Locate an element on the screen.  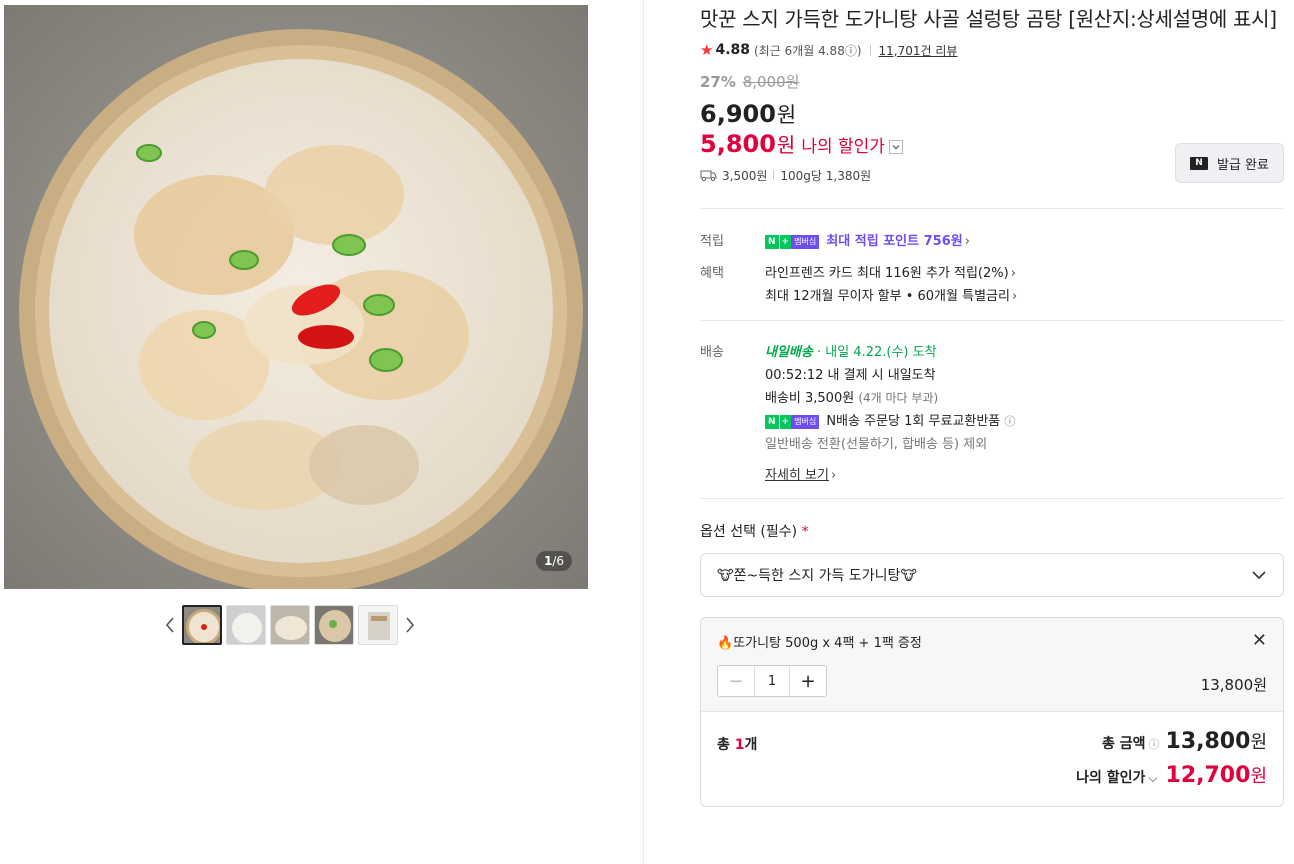
details-link: 자세히 보기 is located at coordinates (797, 475).